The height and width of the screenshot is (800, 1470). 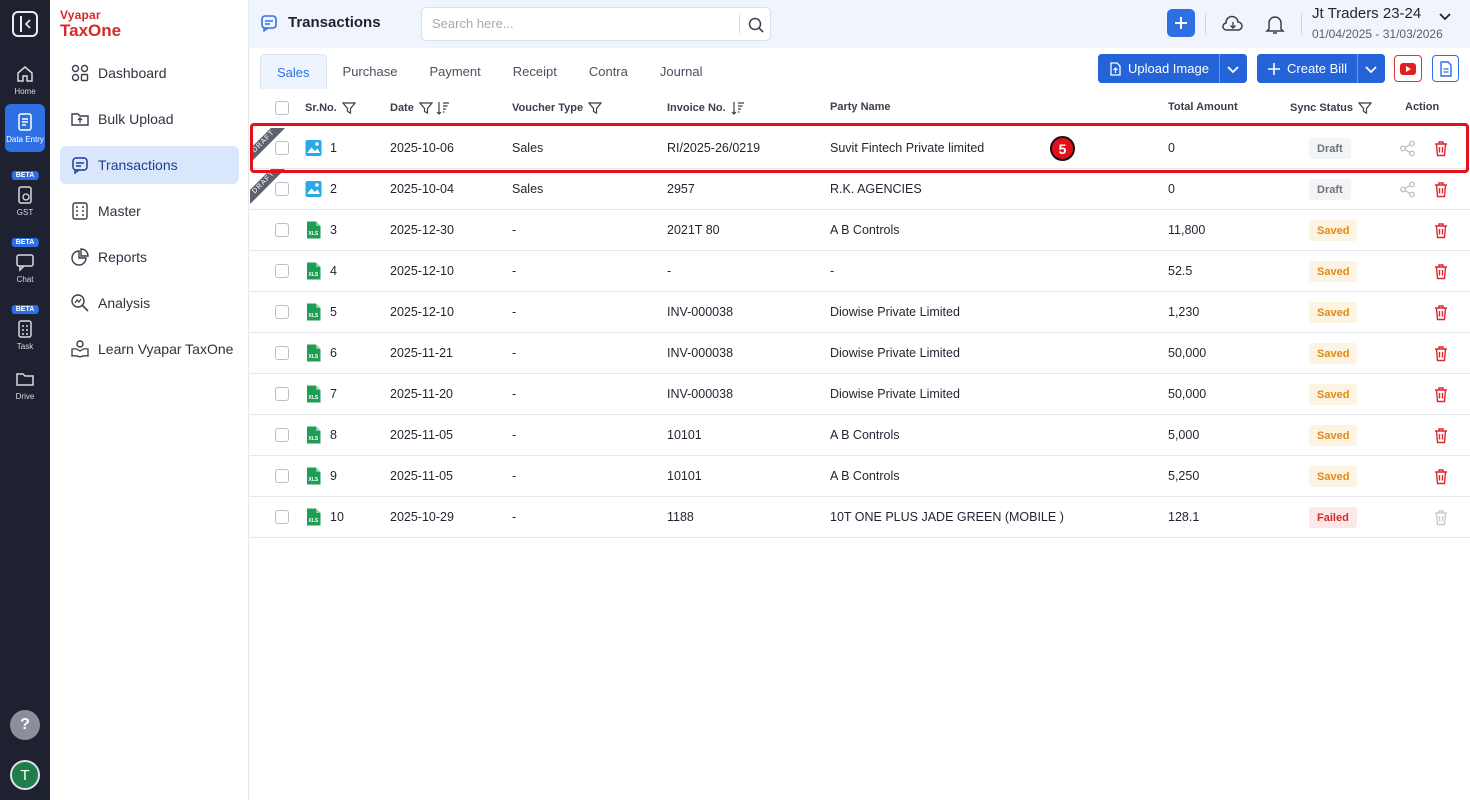 What do you see at coordinates (1445, 68) in the screenshot?
I see `document-button` at bounding box center [1445, 68].